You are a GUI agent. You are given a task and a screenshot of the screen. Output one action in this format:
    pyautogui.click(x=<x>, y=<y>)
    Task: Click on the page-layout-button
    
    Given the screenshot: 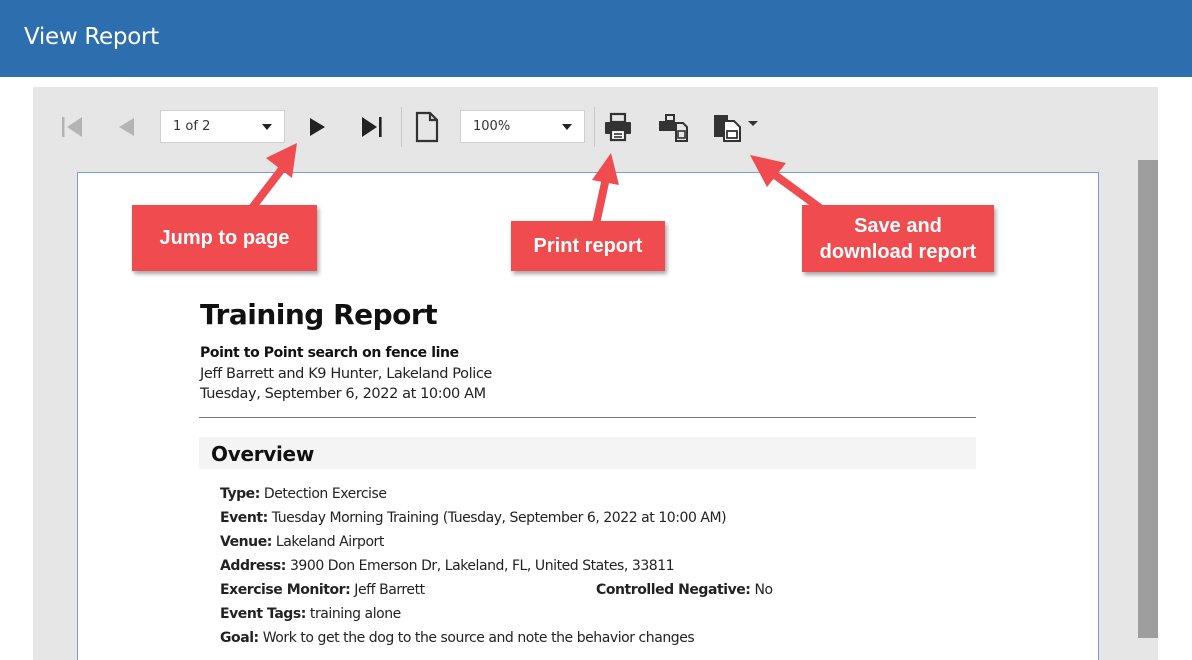 What is the action you would take?
    pyautogui.click(x=427, y=127)
    